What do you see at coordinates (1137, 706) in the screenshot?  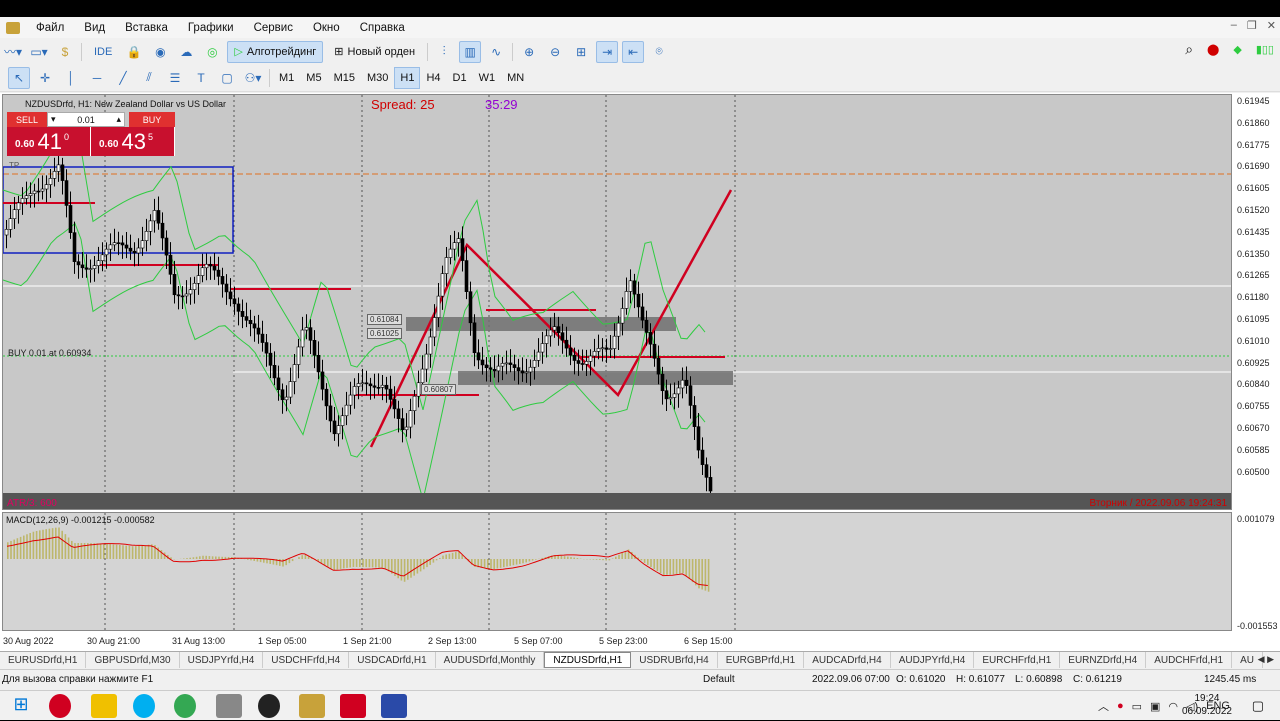 I see `battery-icon: ▭` at bounding box center [1137, 706].